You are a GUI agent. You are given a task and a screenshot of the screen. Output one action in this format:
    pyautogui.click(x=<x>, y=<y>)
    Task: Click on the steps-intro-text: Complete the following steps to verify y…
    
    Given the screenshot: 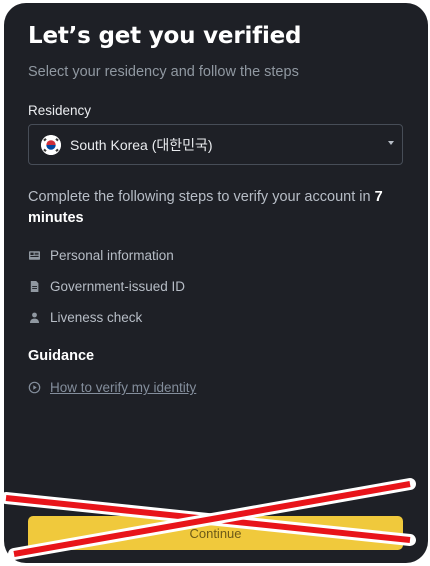 What is the action you would take?
    pyautogui.click(x=201, y=197)
    